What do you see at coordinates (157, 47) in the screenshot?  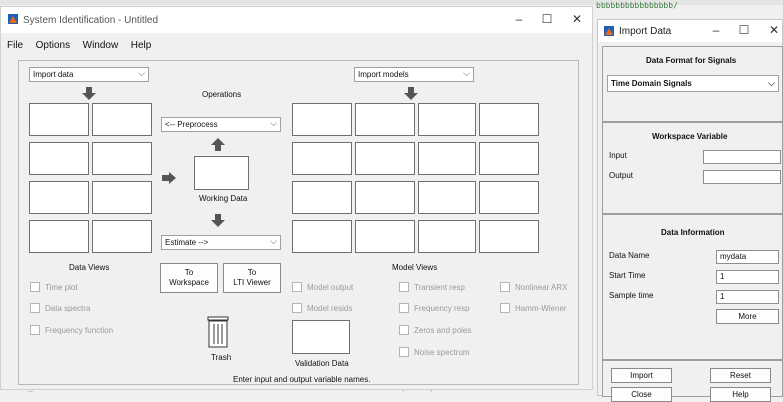 I see `sysid-menubar: File Options Window Help` at bounding box center [157, 47].